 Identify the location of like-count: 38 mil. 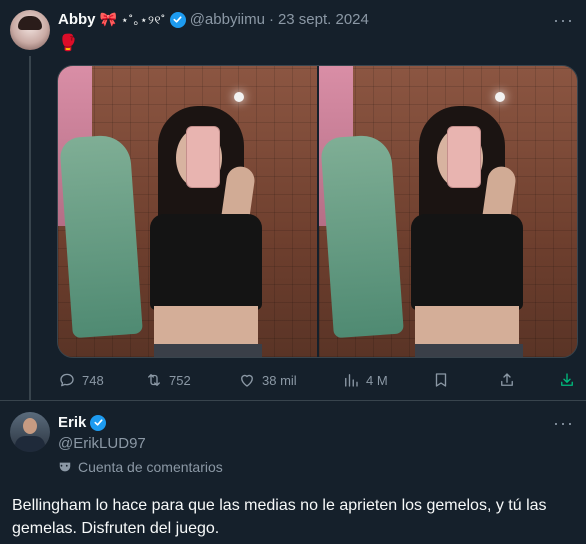
(279, 380).